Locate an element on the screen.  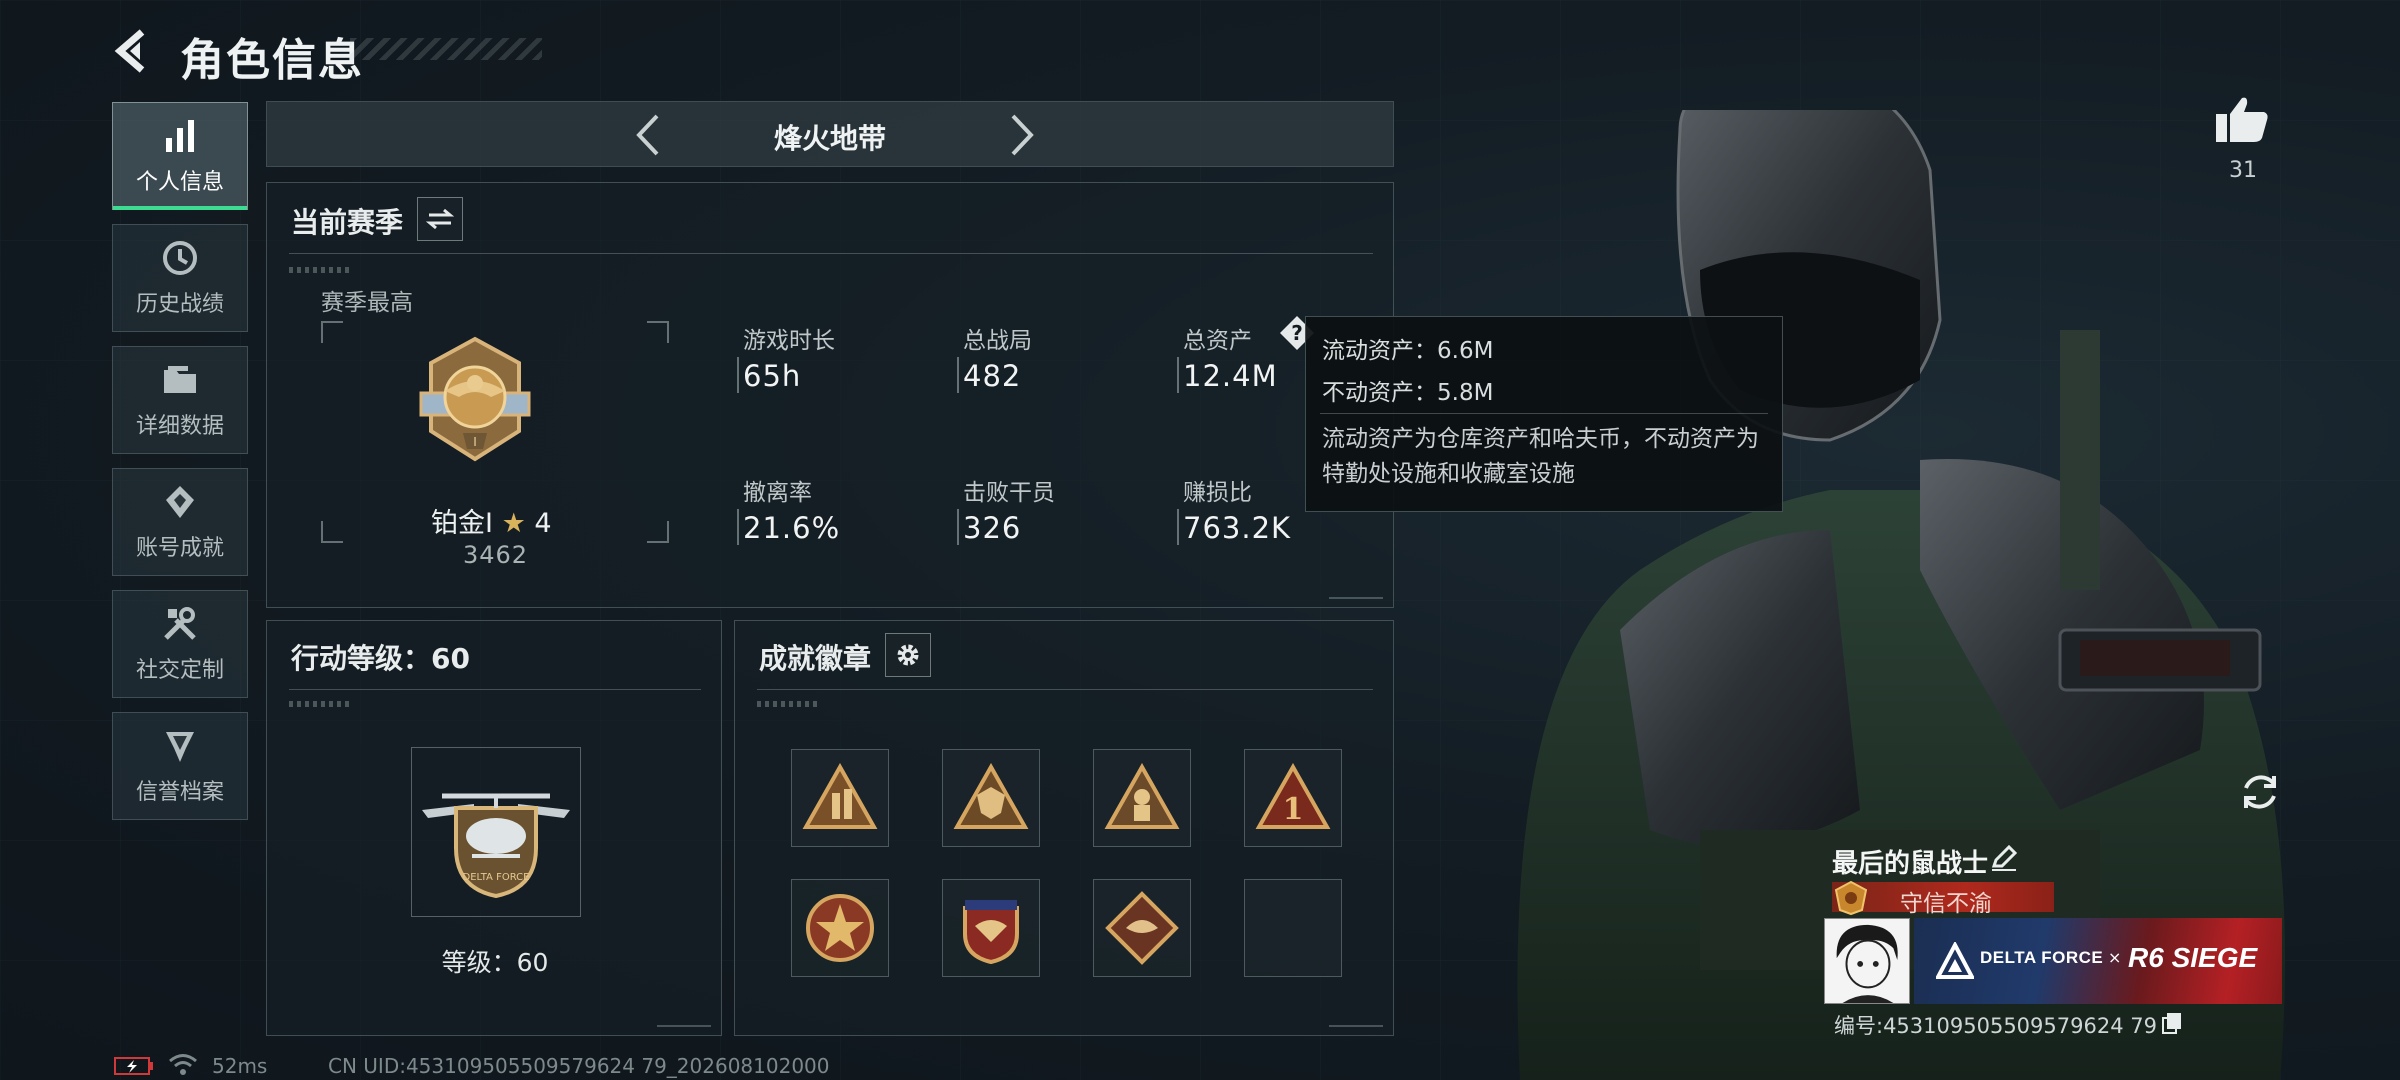
folder-icon is located at coordinates (180, 379).